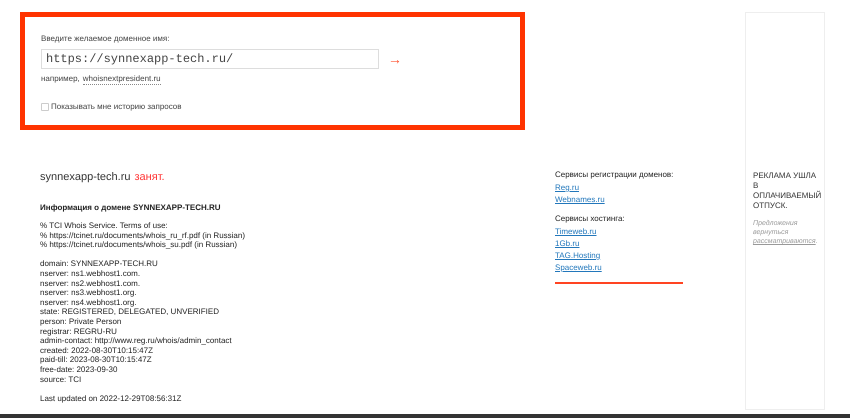 Image resolution: width=850 pixels, height=418 pixels. Describe the element at coordinates (787, 191) in the screenshot. I see `ad-title: РЕКЛАМА УШЛА В ОПЛАЧИВАЕМЫЙ ОТПУСК.` at that location.